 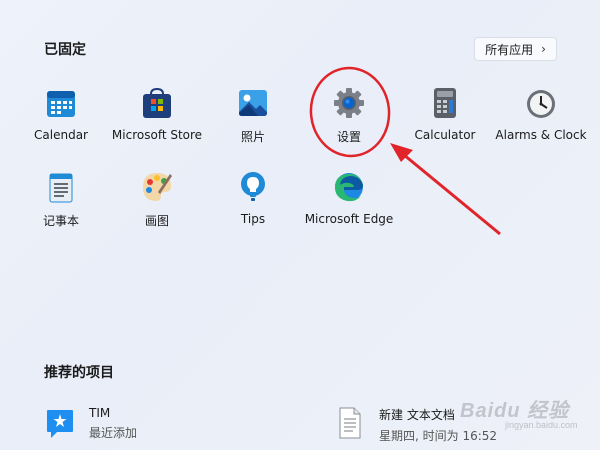 I want to click on all-apps-button: 所有应用 ›, so click(x=515, y=49).